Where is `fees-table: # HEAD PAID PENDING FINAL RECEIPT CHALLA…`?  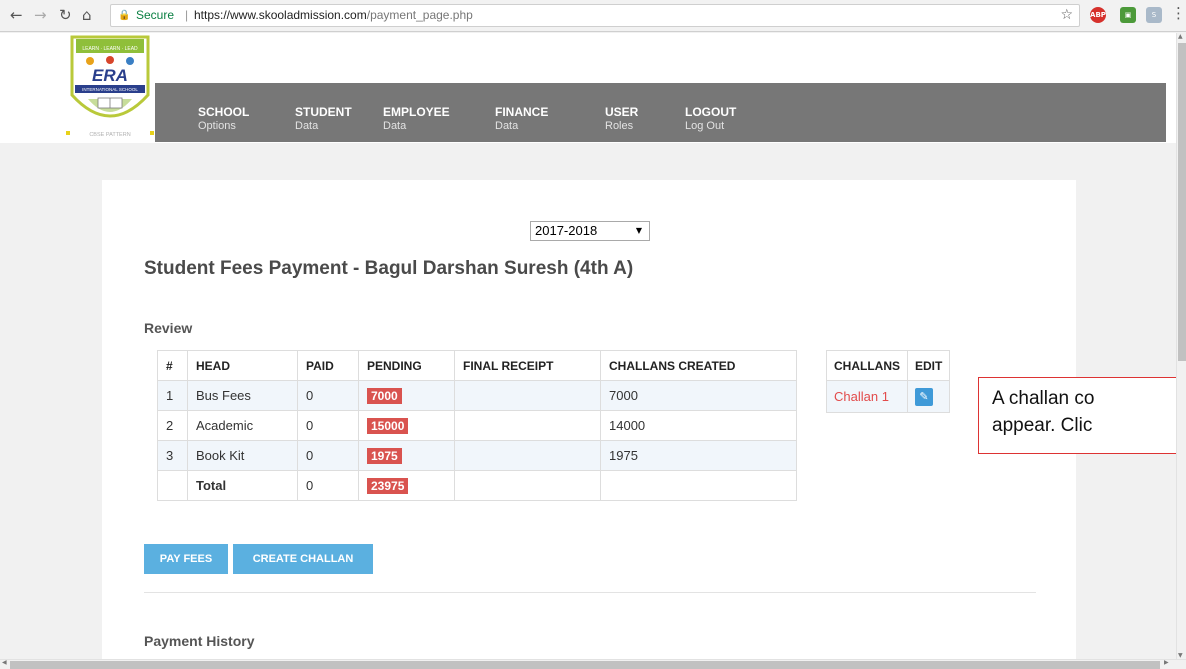
fees-table: # HEAD PAID PENDING FINAL RECEIPT CHALLA… is located at coordinates (477, 425).